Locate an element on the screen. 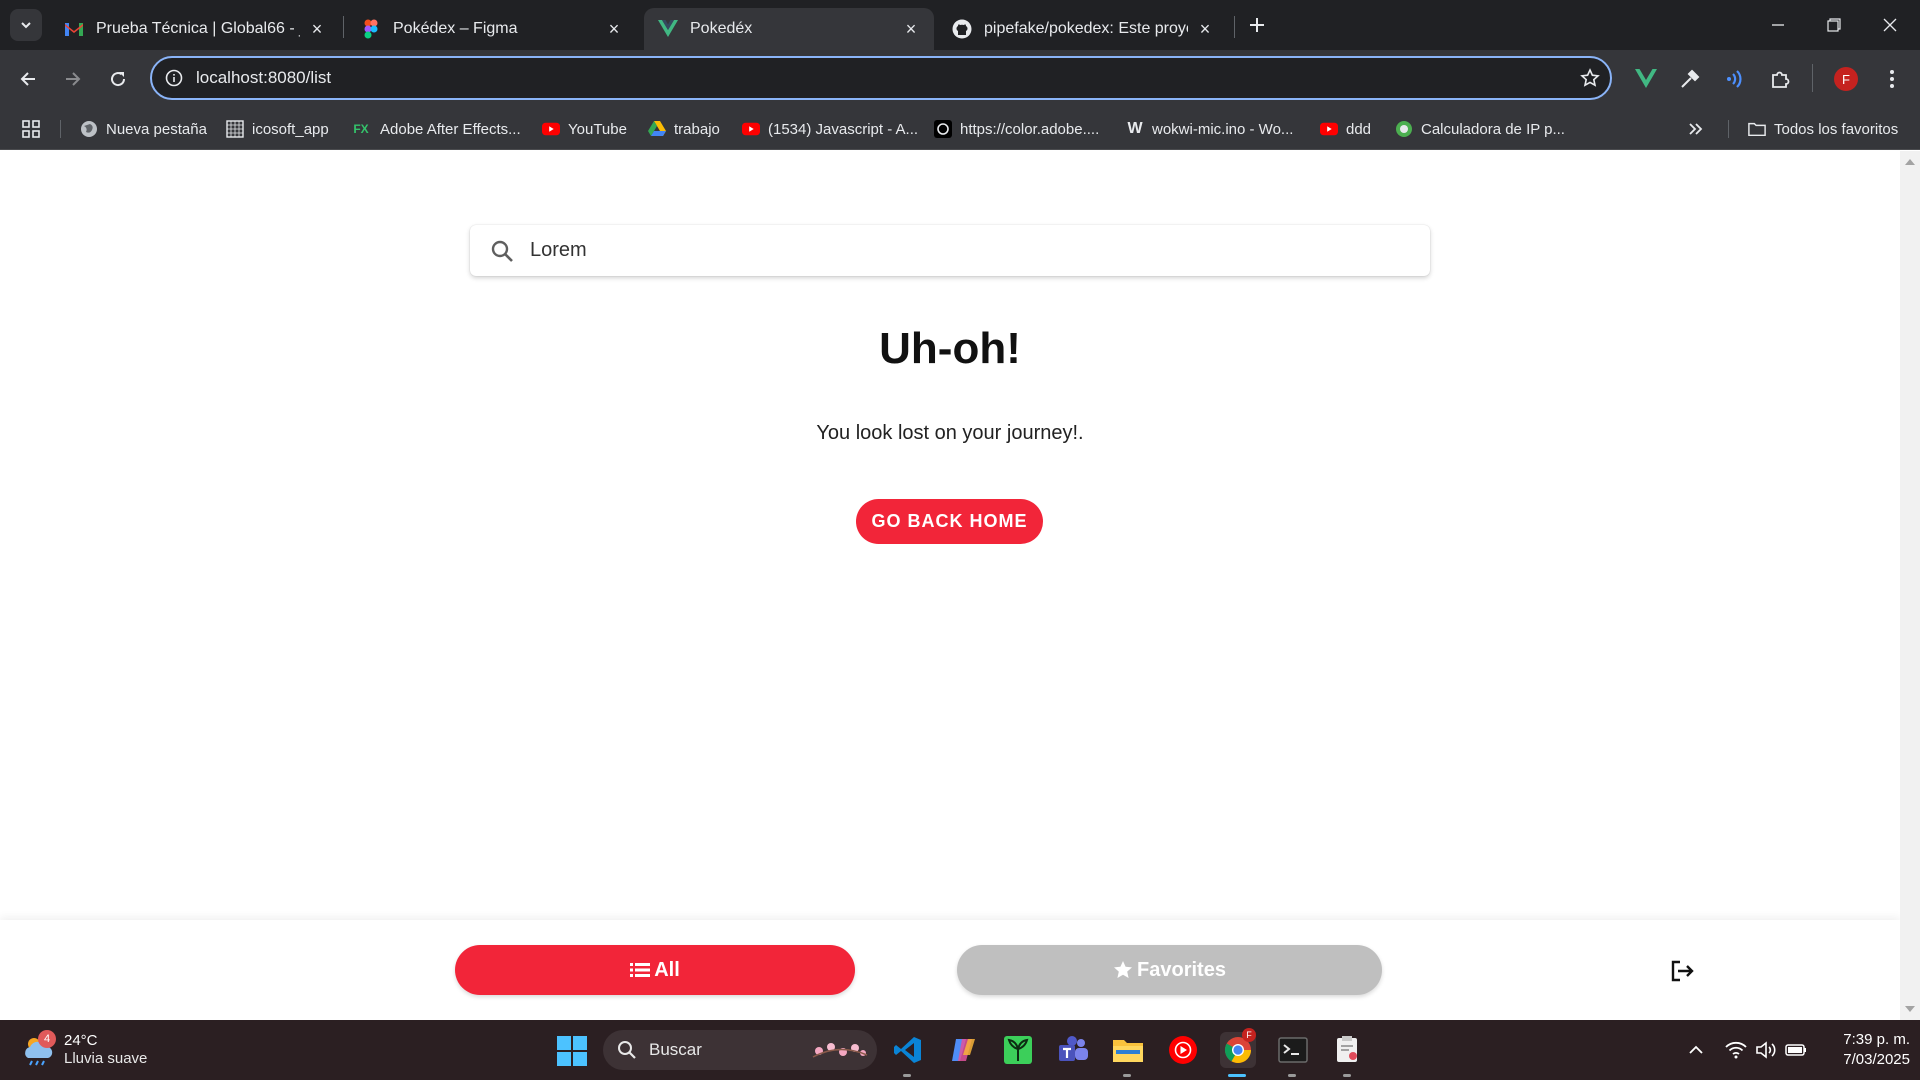 This screenshot has width=1920, height=1080. battery-icon is located at coordinates (1796, 1050).